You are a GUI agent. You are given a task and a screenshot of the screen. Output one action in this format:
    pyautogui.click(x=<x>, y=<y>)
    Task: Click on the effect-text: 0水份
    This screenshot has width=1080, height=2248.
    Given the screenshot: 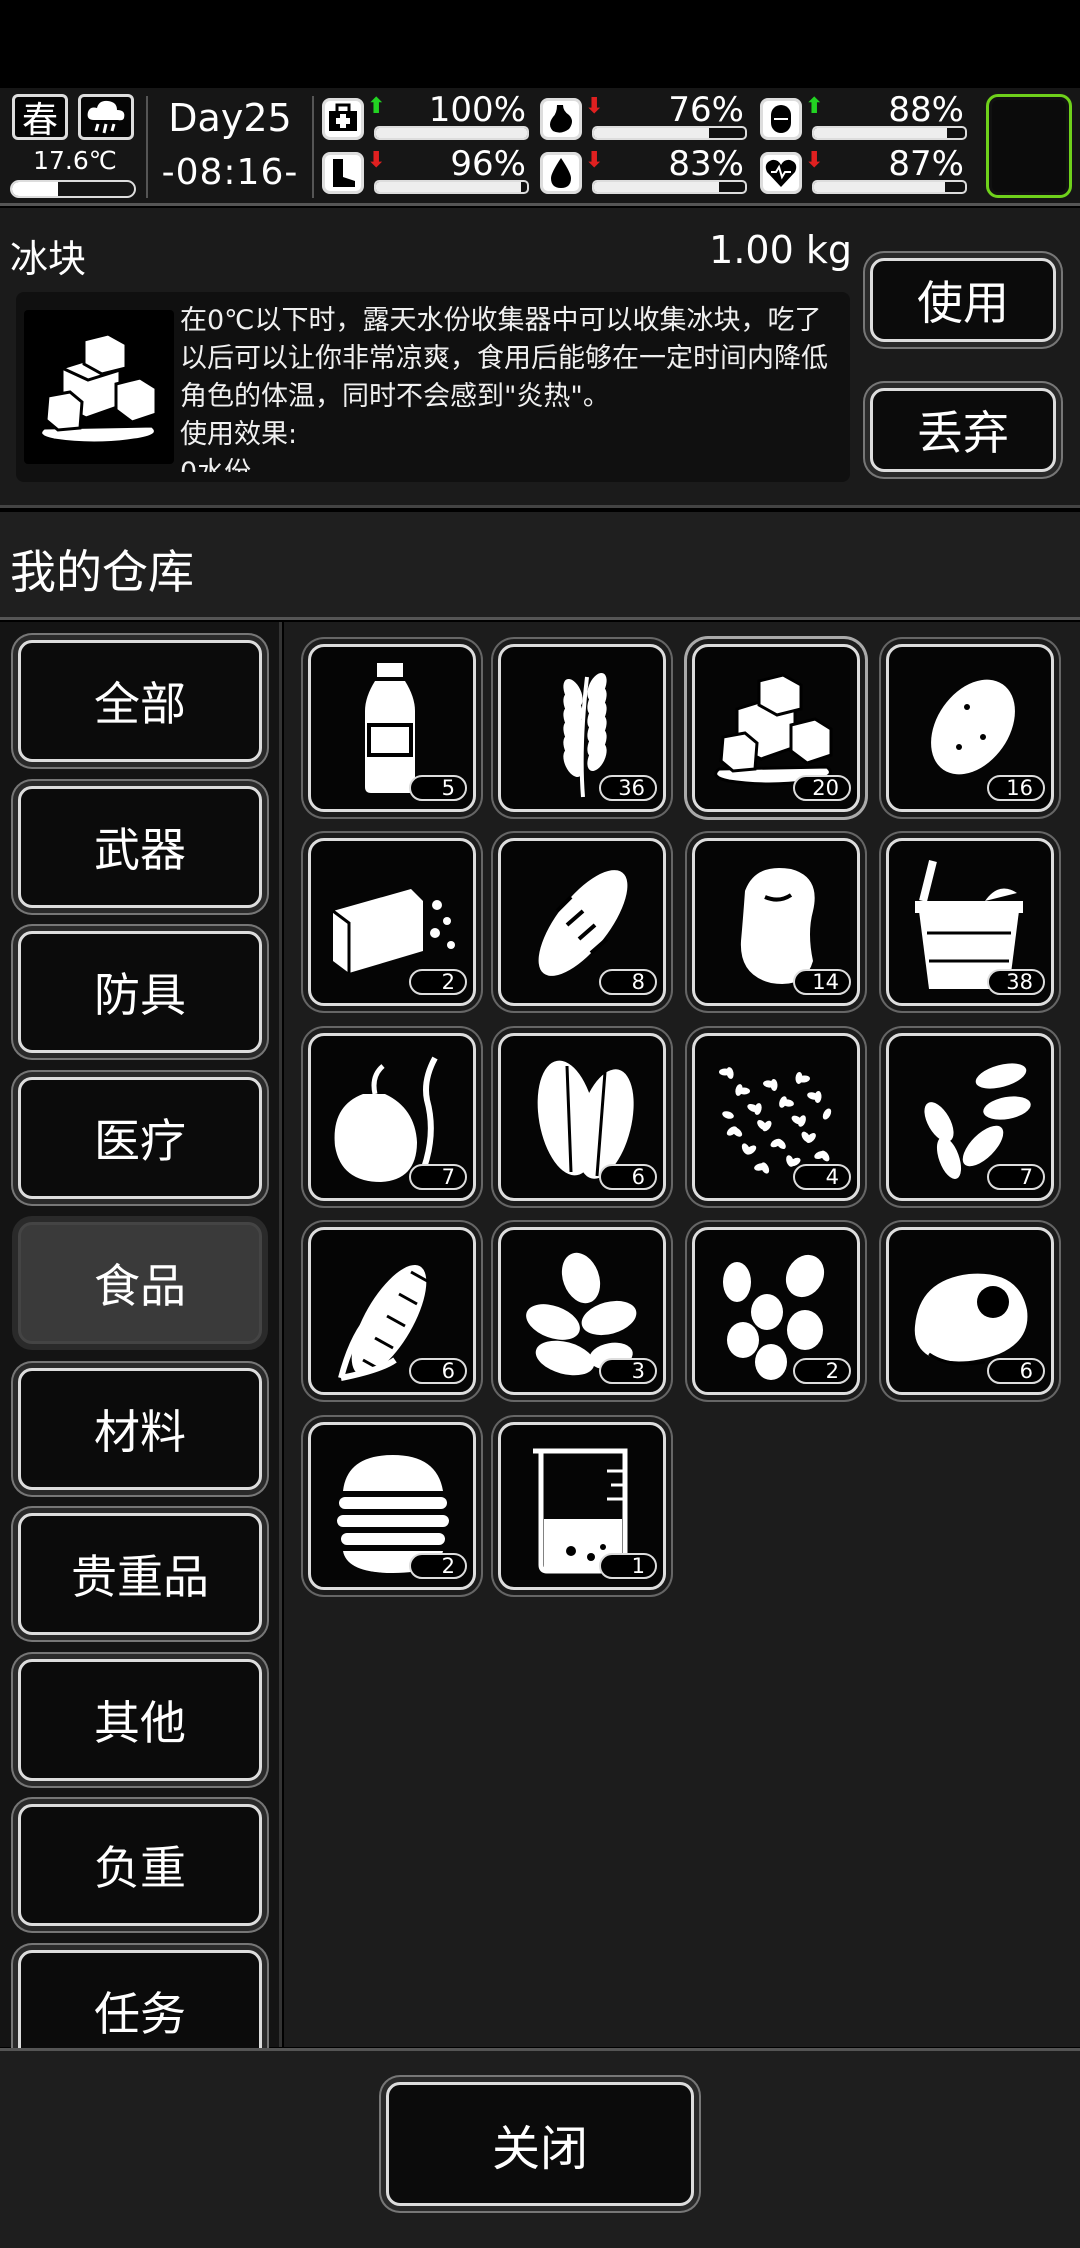 What is the action you would take?
    pyautogui.click(x=510, y=463)
    